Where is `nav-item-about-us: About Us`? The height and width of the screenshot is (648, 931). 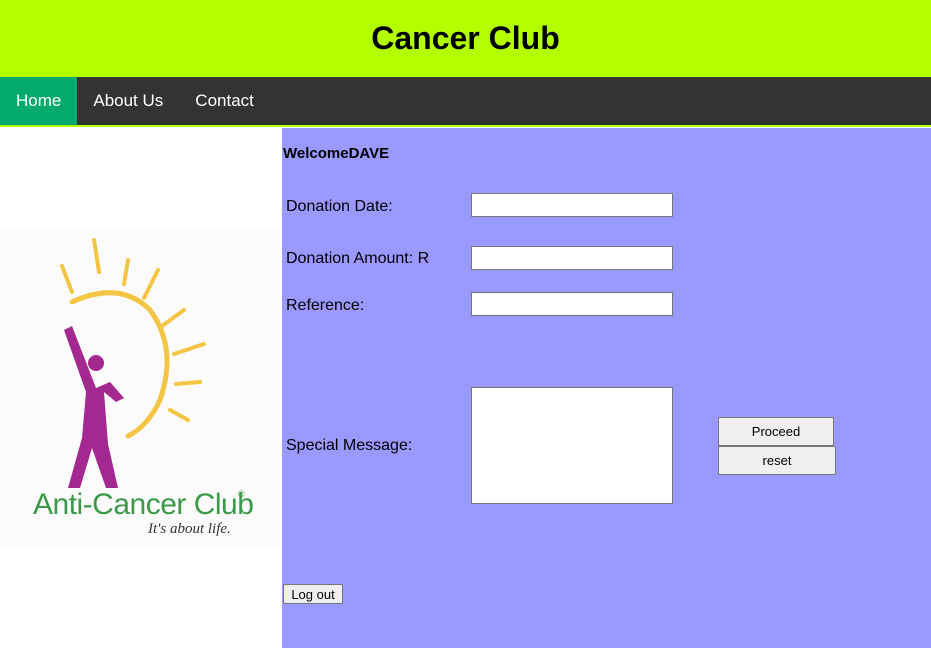 nav-item-about-us: About Us is located at coordinates (128, 101).